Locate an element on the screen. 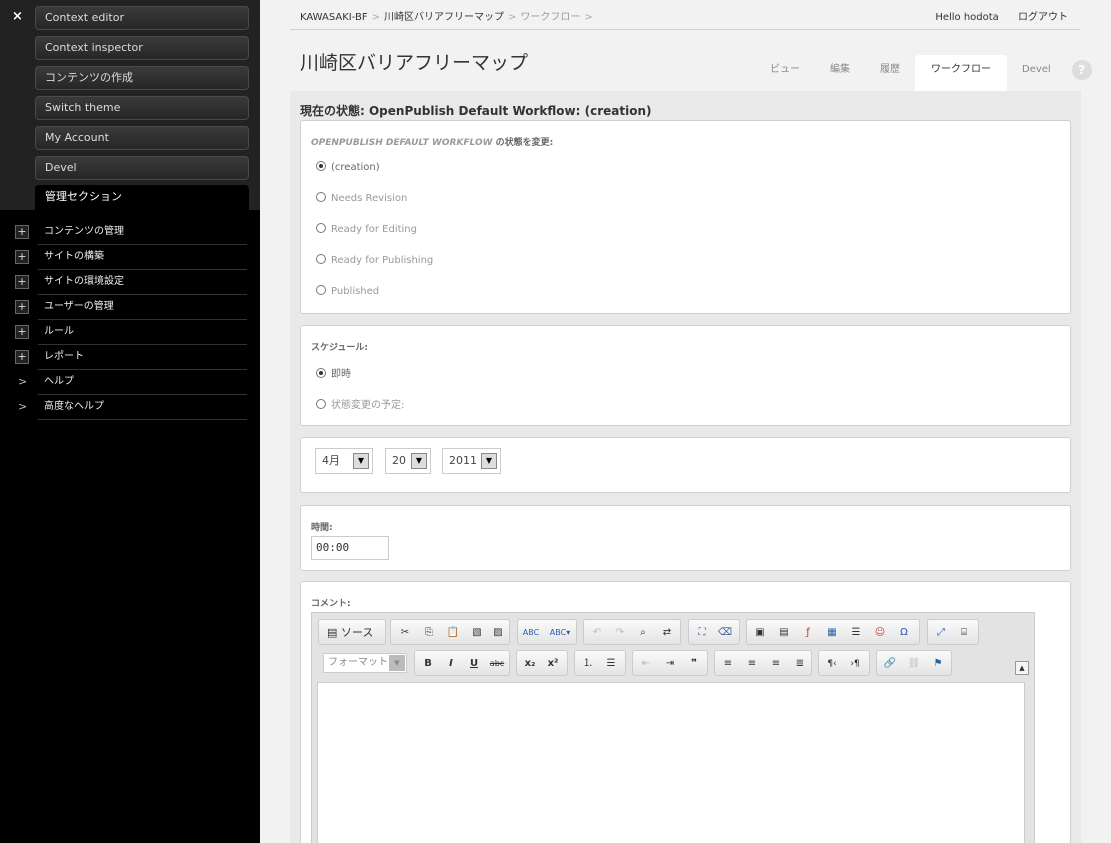  align-left-icon: ≡ is located at coordinates (728, 664).